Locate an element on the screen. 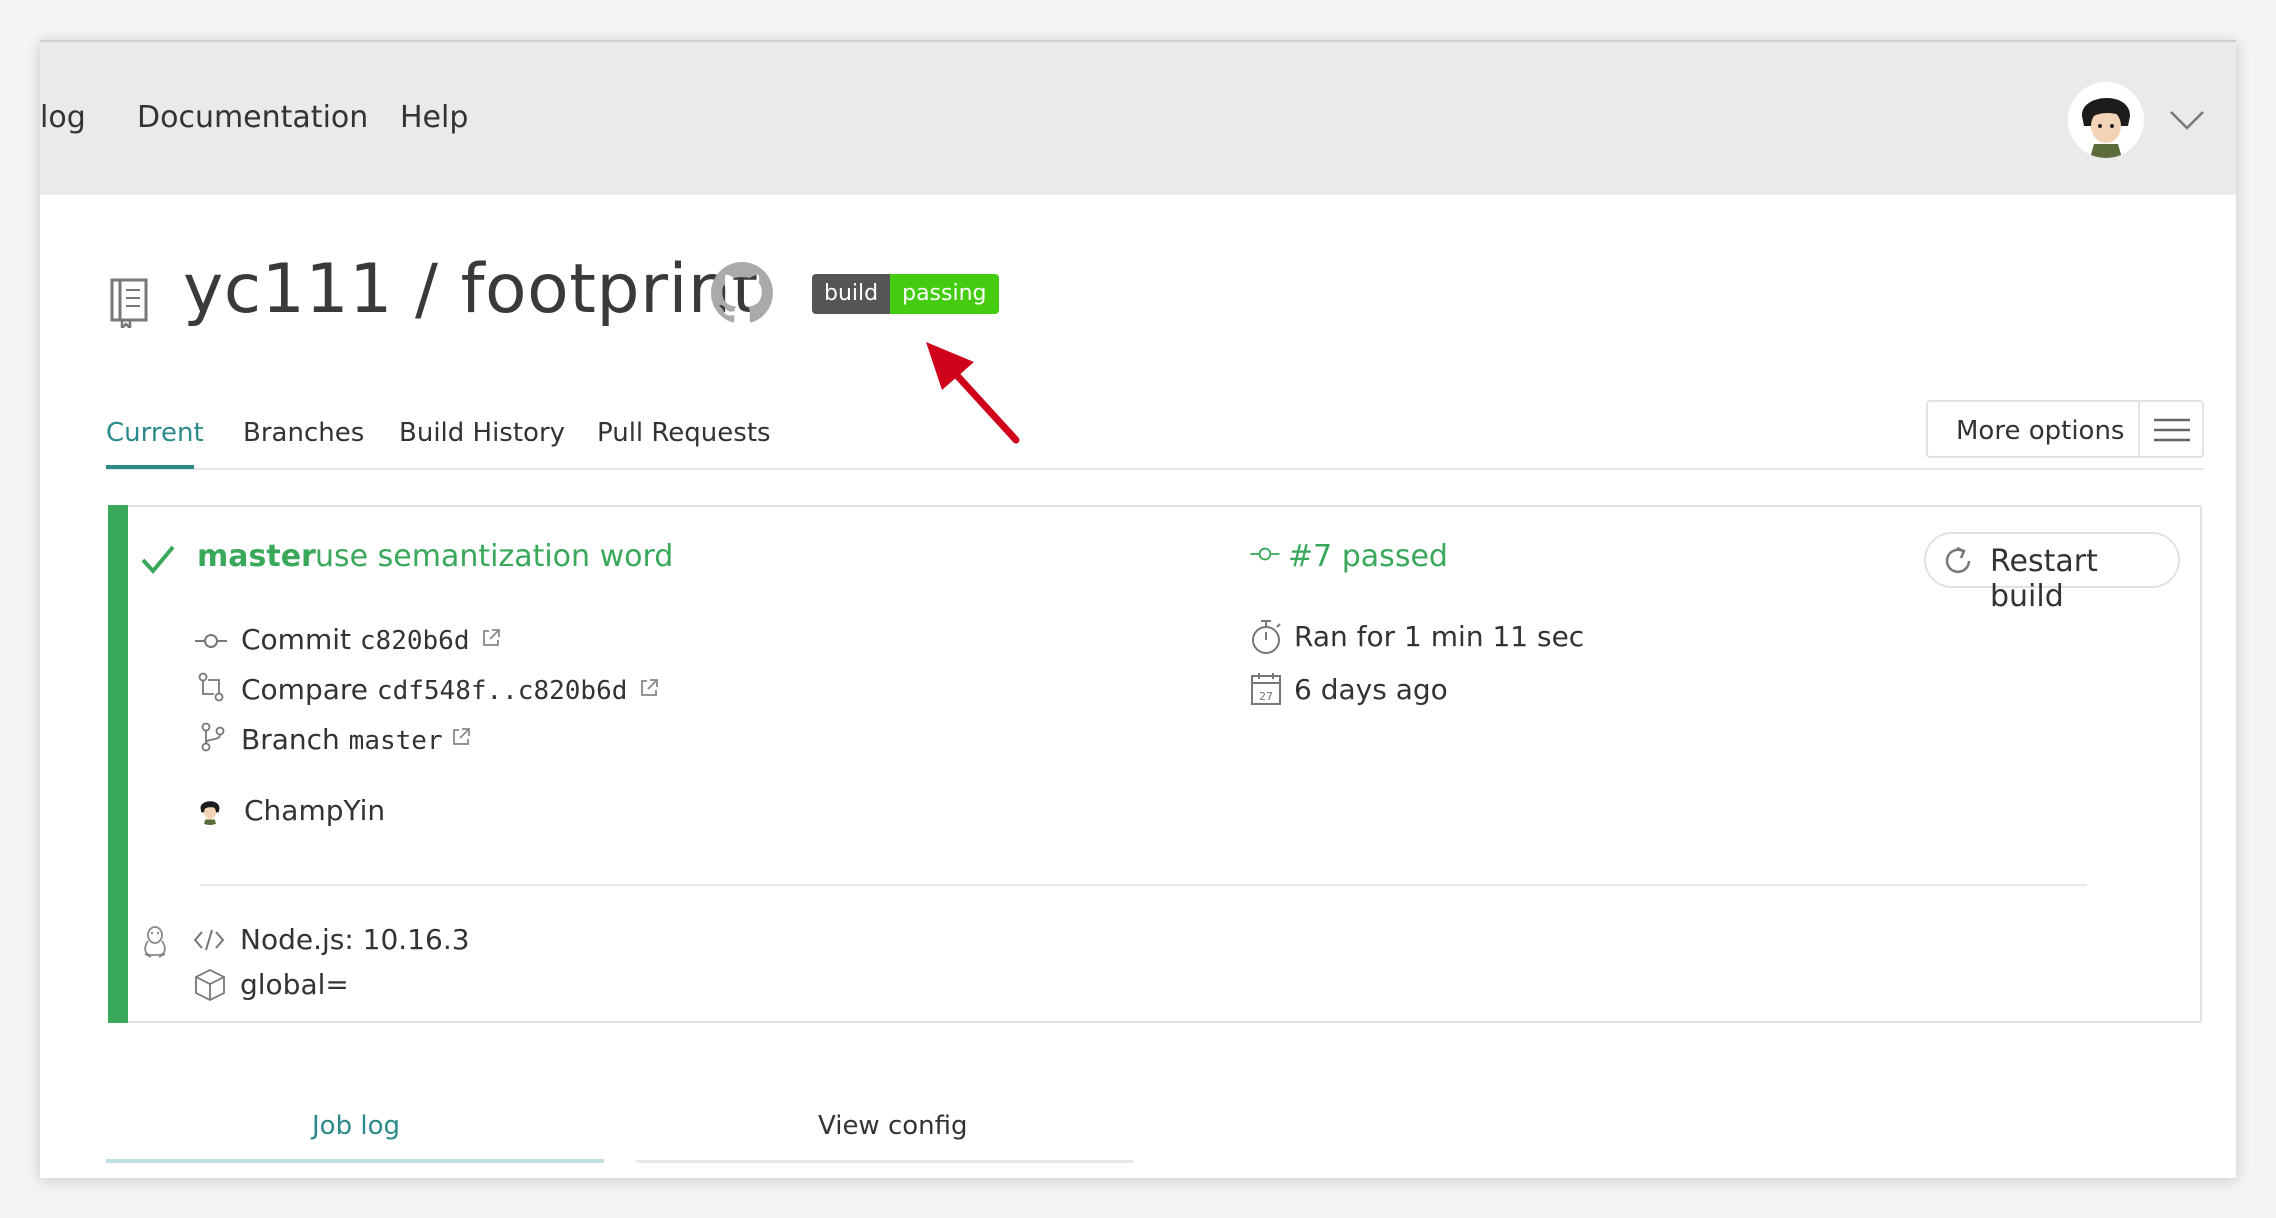  user-avatar is located at coordinates (2106, 120).